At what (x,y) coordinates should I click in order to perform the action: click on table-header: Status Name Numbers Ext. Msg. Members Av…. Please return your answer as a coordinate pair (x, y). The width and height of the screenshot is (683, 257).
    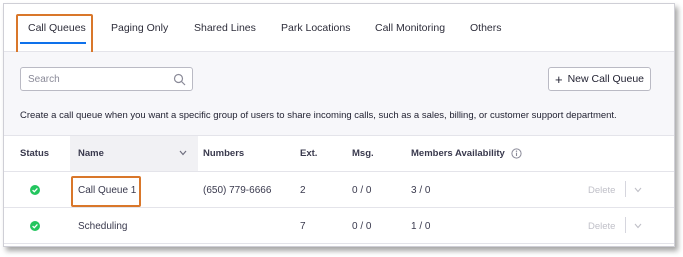
    Looking at the image, I should click on (339, 154).